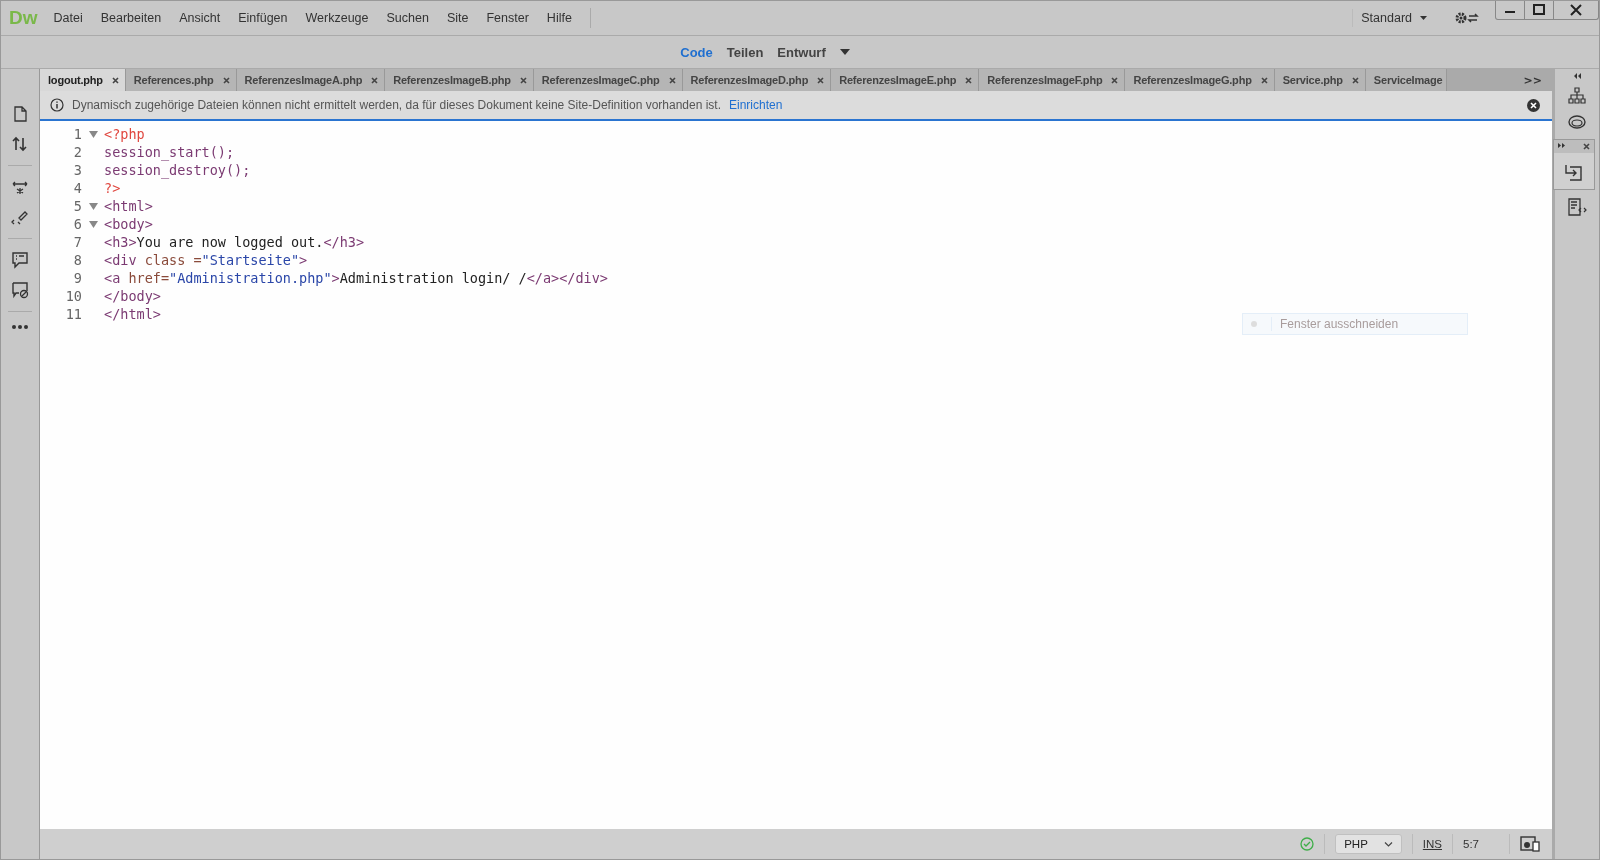 Image resolution: width=1600 pixels, height=860 pixels. Describe the element at coordinates (128, 224) in the screenshot. I see `code-line: <body>` at that location.